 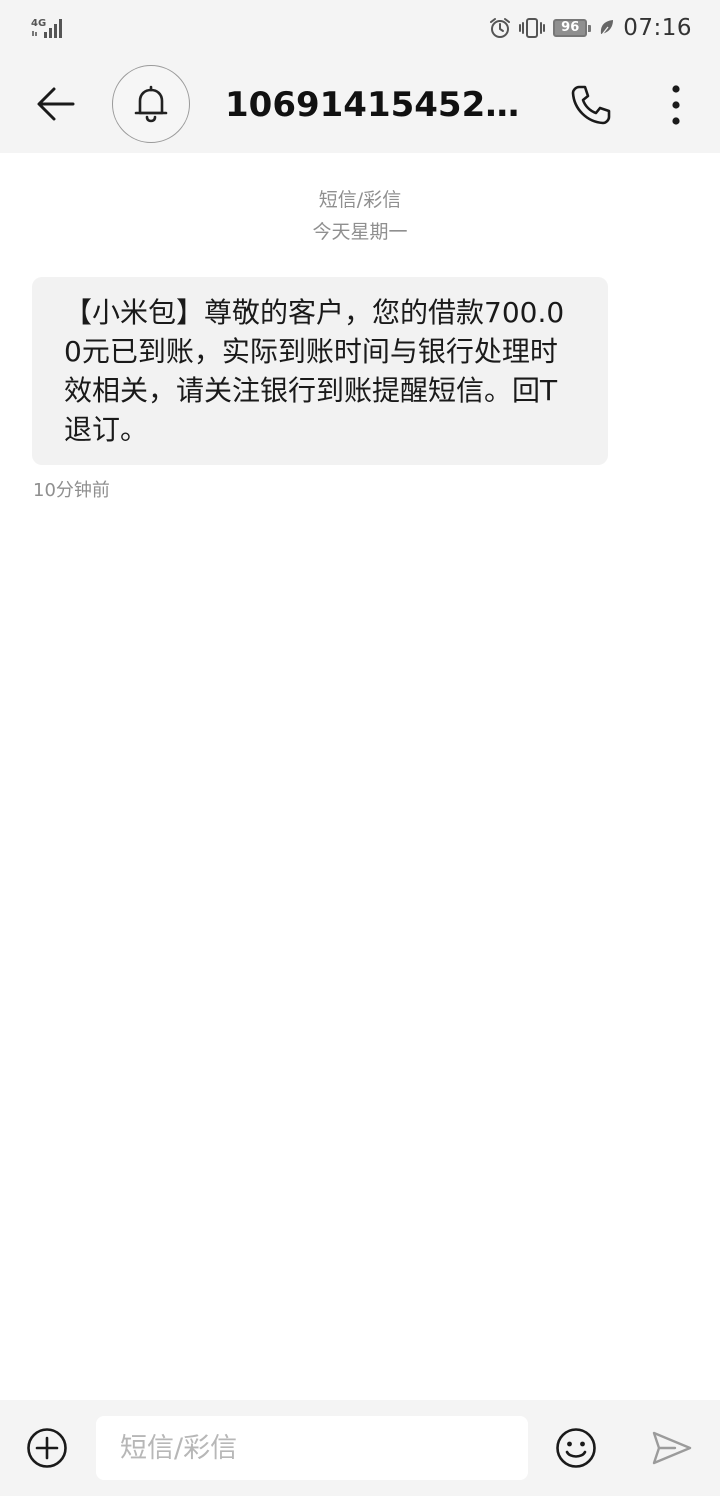 What do you see at coordinates (71, 490) in the screenshot?
I see `message-timestamp: 10分钟前` at bounding box center [71, 490].